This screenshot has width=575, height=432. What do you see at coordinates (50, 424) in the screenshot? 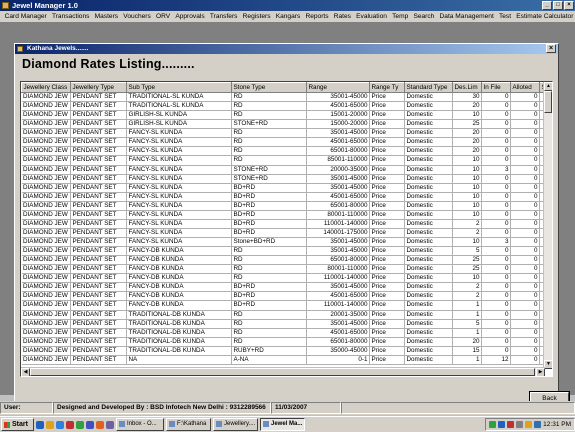
I see `folder-icon` at bounding box center [50, 424].